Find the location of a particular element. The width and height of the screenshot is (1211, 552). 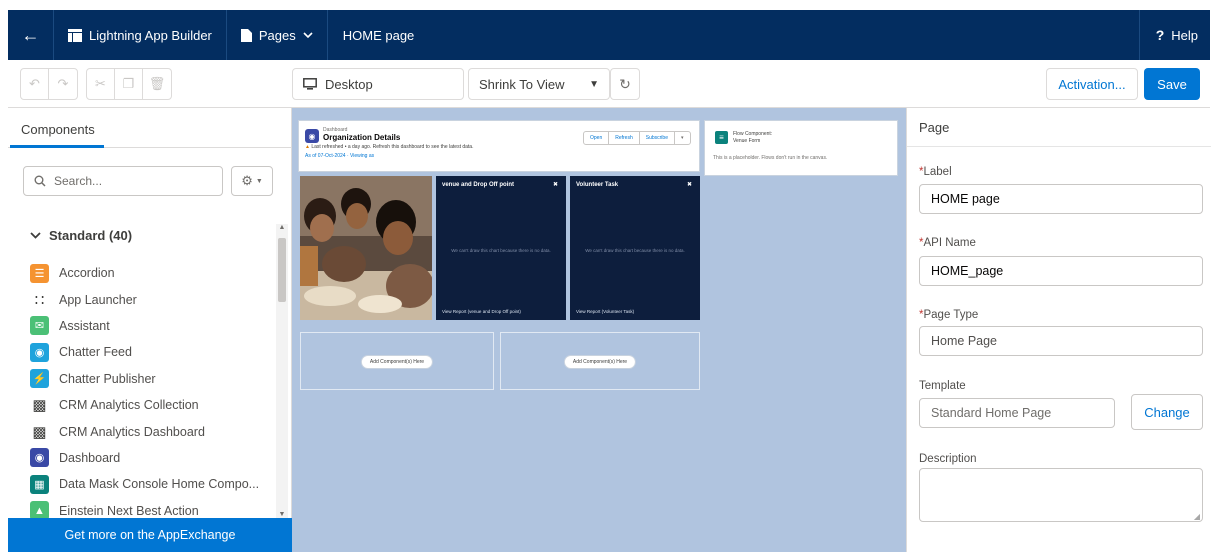

component-item-label: Accordion is located at coordinates (87, 273).